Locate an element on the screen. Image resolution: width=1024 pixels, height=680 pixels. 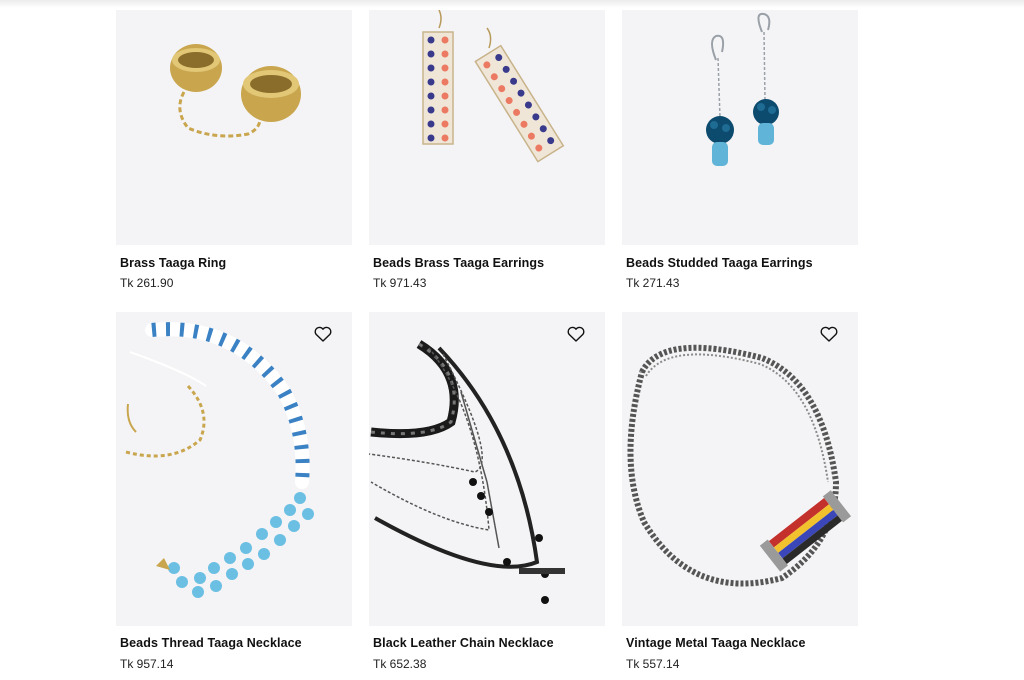
product-name: Beads Brass Taaga Earrings is located at coordinates (458, 263).